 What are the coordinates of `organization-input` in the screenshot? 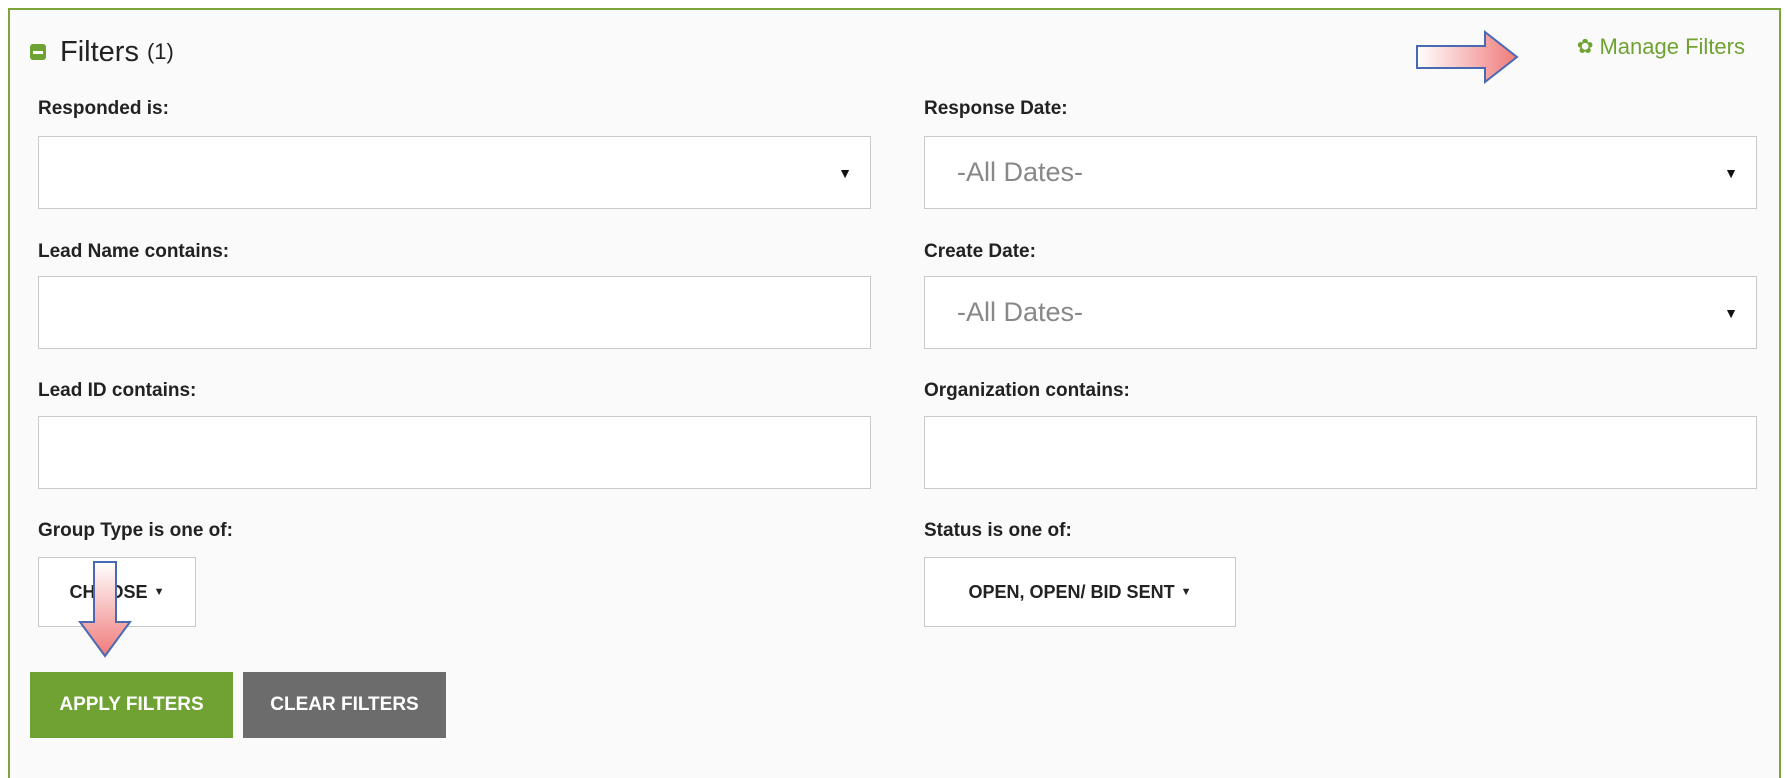 It's located at (1340, 452).